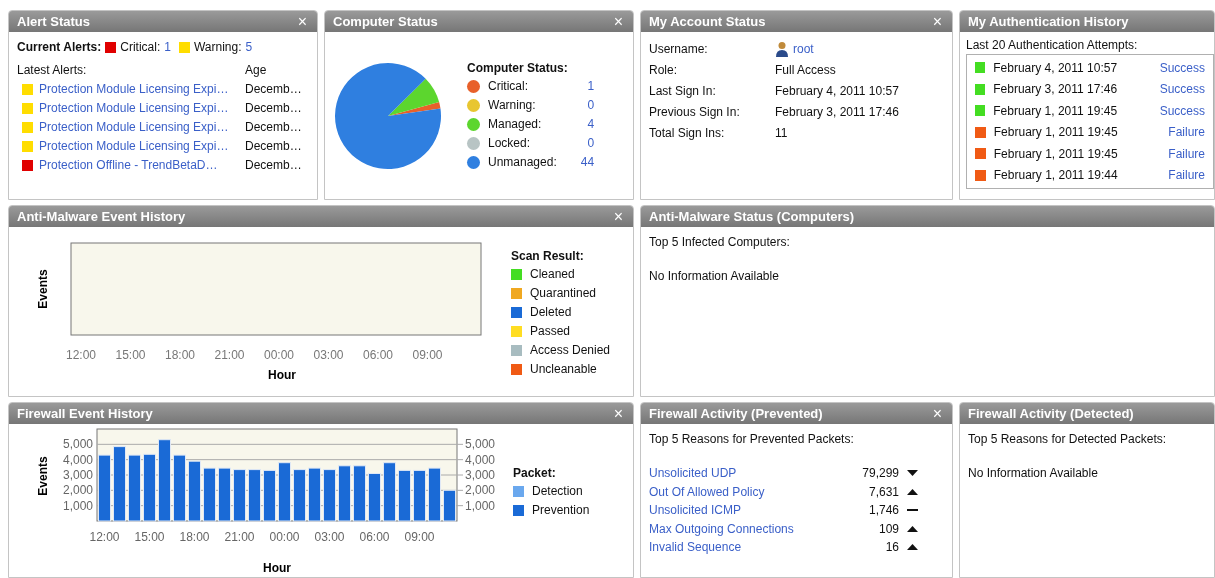 The width and height of the screenshot is (1215, 578). Describe the element at coordinates (1051, 413) in the screenshot. I see `widget-title: Firewall Activity (Detected)` at that location.